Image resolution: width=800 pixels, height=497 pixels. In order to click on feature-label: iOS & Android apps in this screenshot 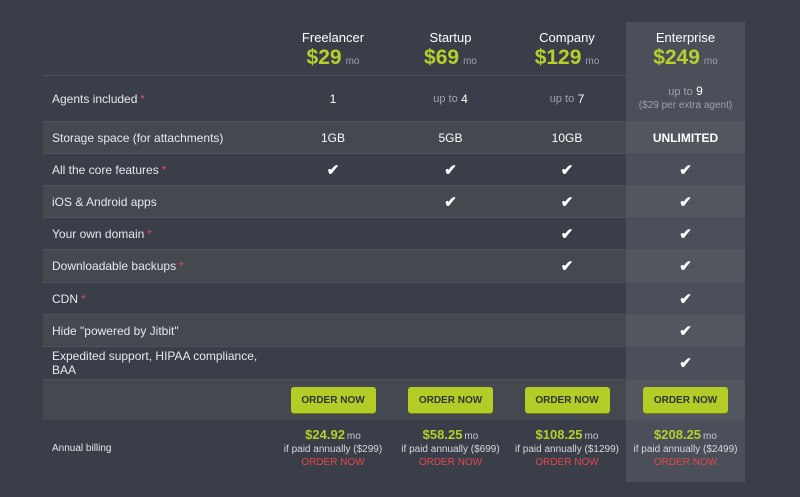, I will do `click(104, 201)`.